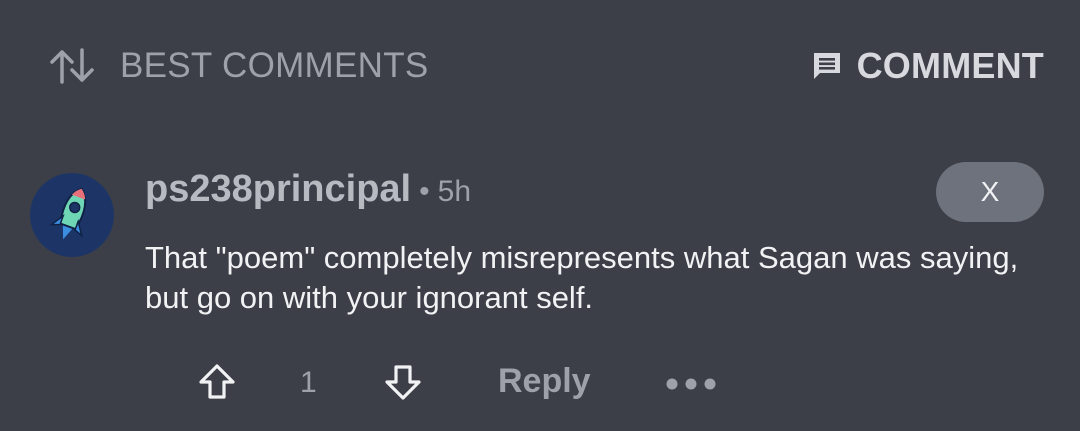 The width and height of the screenshot is (1080, 431). I want to click on more-options-icon, so click(692, 384).